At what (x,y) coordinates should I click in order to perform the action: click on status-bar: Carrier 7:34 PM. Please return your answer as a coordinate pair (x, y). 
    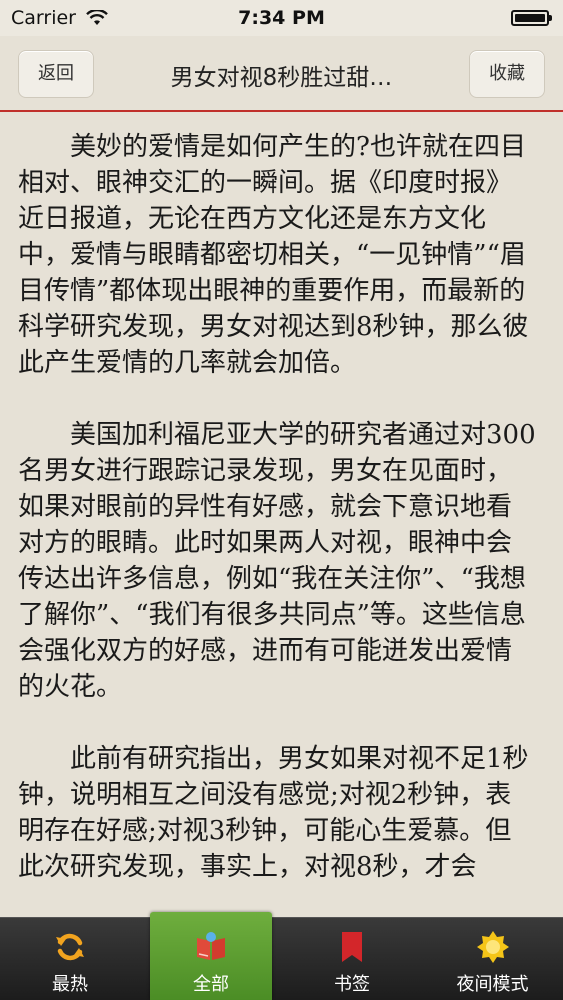
    Looking at the image, I should click on (281, 18).